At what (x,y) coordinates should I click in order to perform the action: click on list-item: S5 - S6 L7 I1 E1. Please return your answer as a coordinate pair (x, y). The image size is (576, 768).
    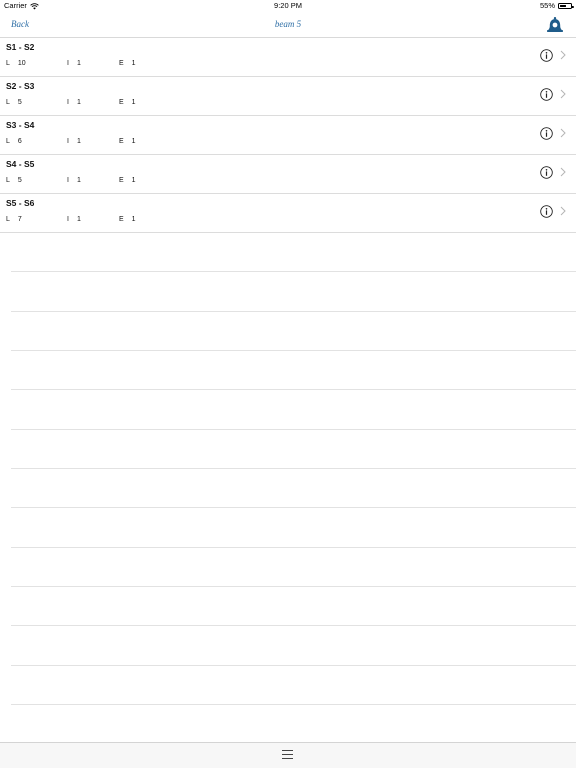
    Looking at the image, I should click on (288, 213).